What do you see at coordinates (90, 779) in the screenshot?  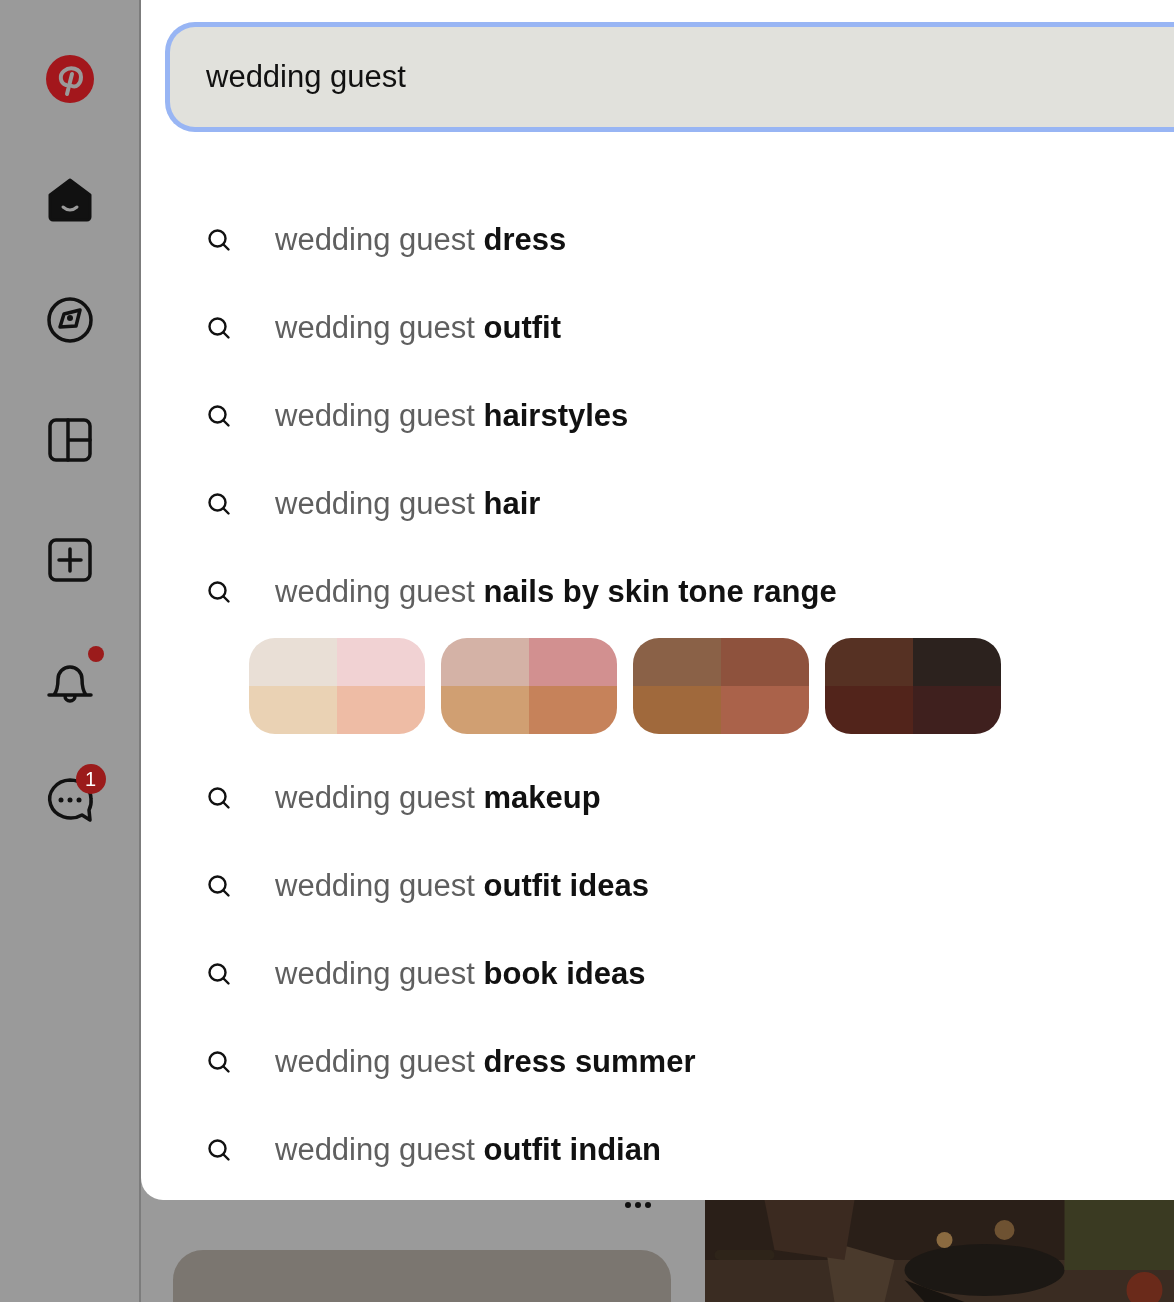 I see `count-badge: 1` at bounding box center [90, 779].